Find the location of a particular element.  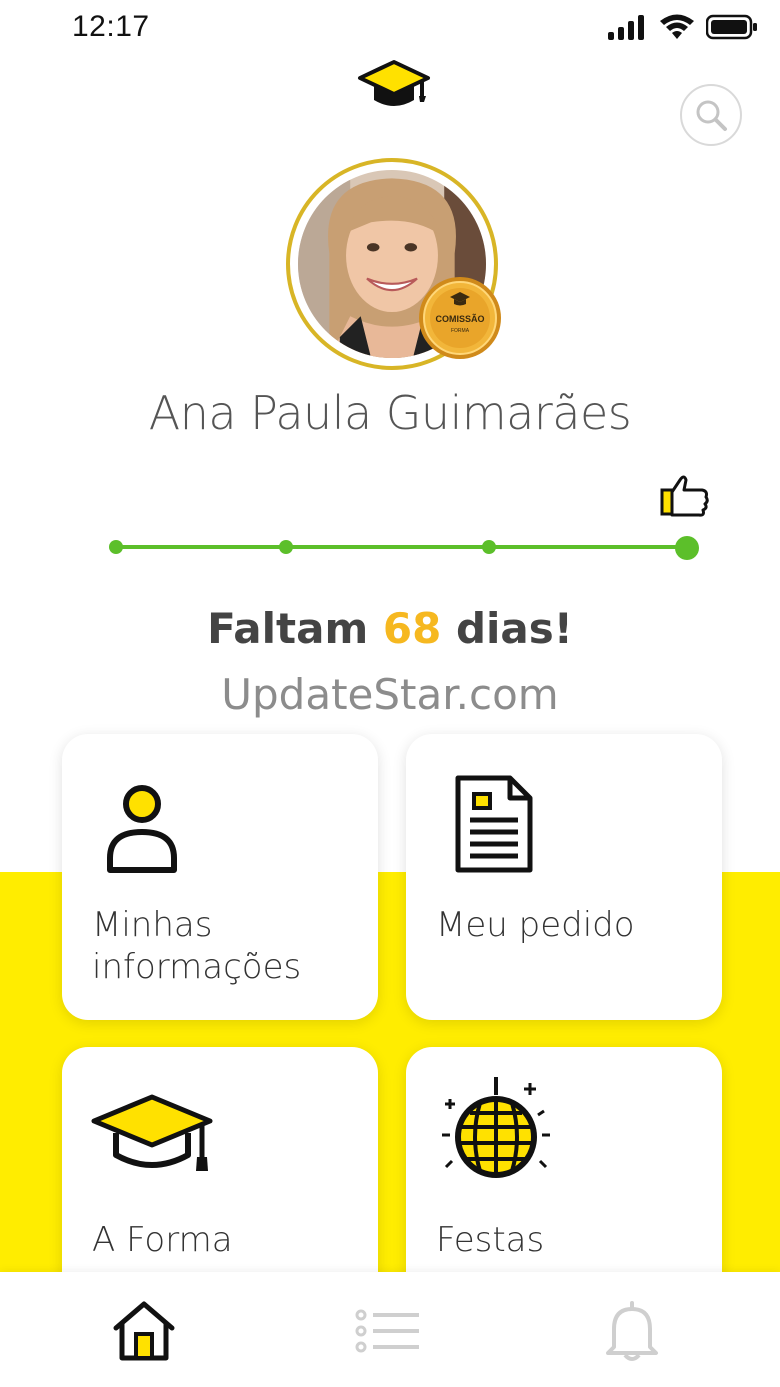

status-icons is located at coordinates (683, 27).